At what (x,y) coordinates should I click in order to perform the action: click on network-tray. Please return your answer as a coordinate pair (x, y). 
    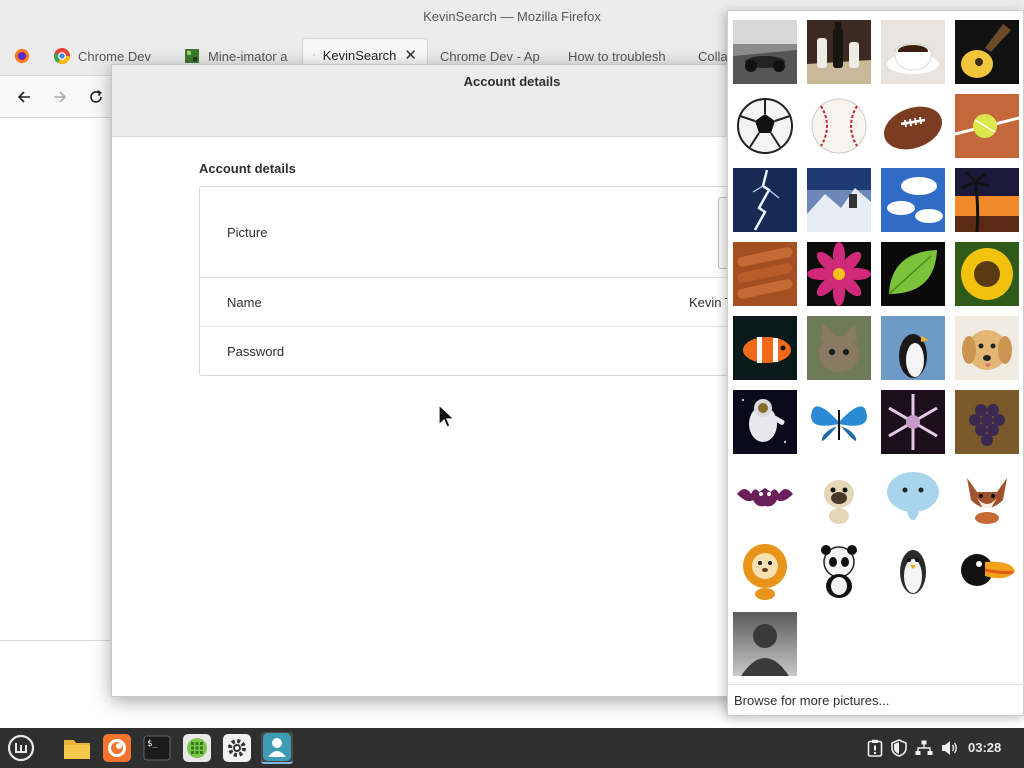
    Looking at the image, I should click on (924, 748).